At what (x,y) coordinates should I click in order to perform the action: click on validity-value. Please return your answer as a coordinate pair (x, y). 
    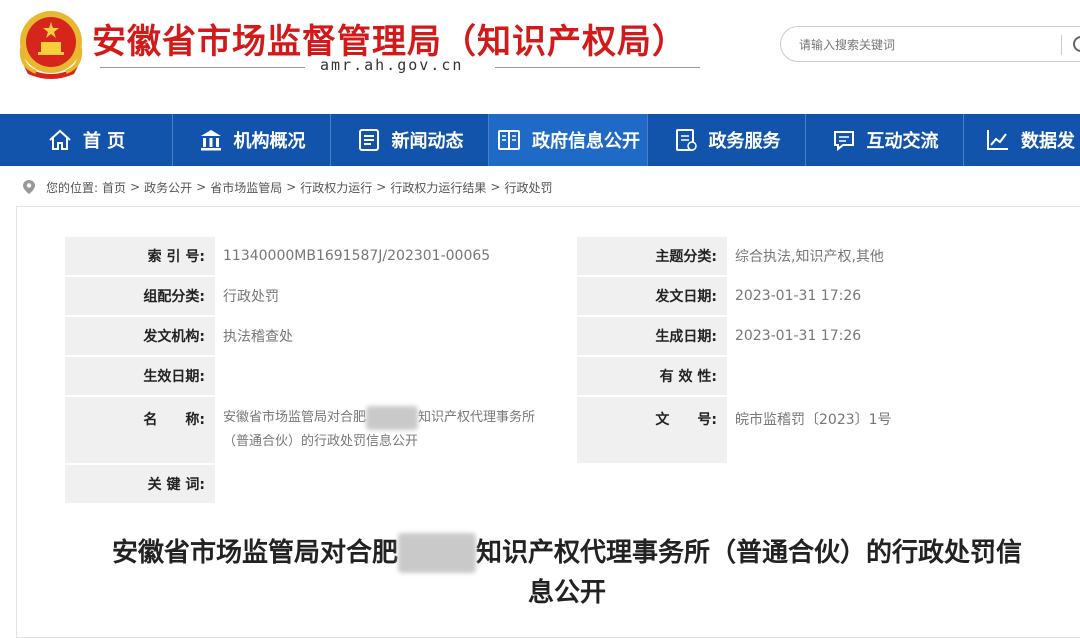
    Looking at the image, I should click on (903, 376).